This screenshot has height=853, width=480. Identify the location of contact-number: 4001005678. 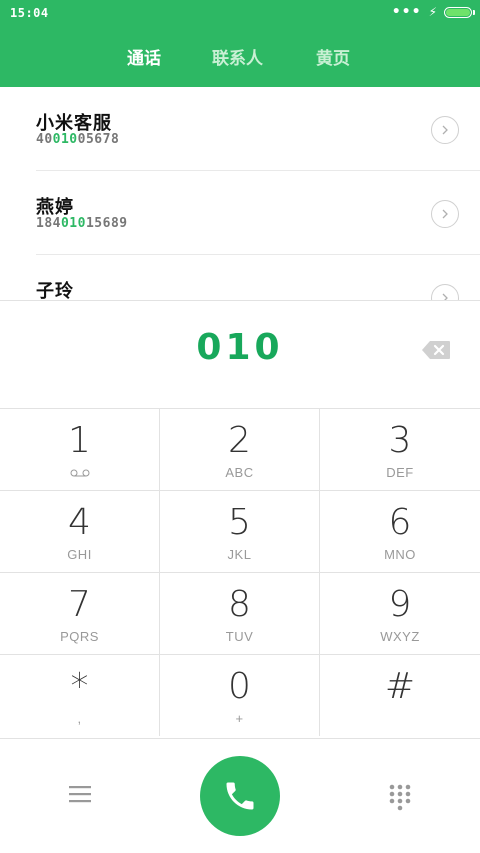
(78, 139).